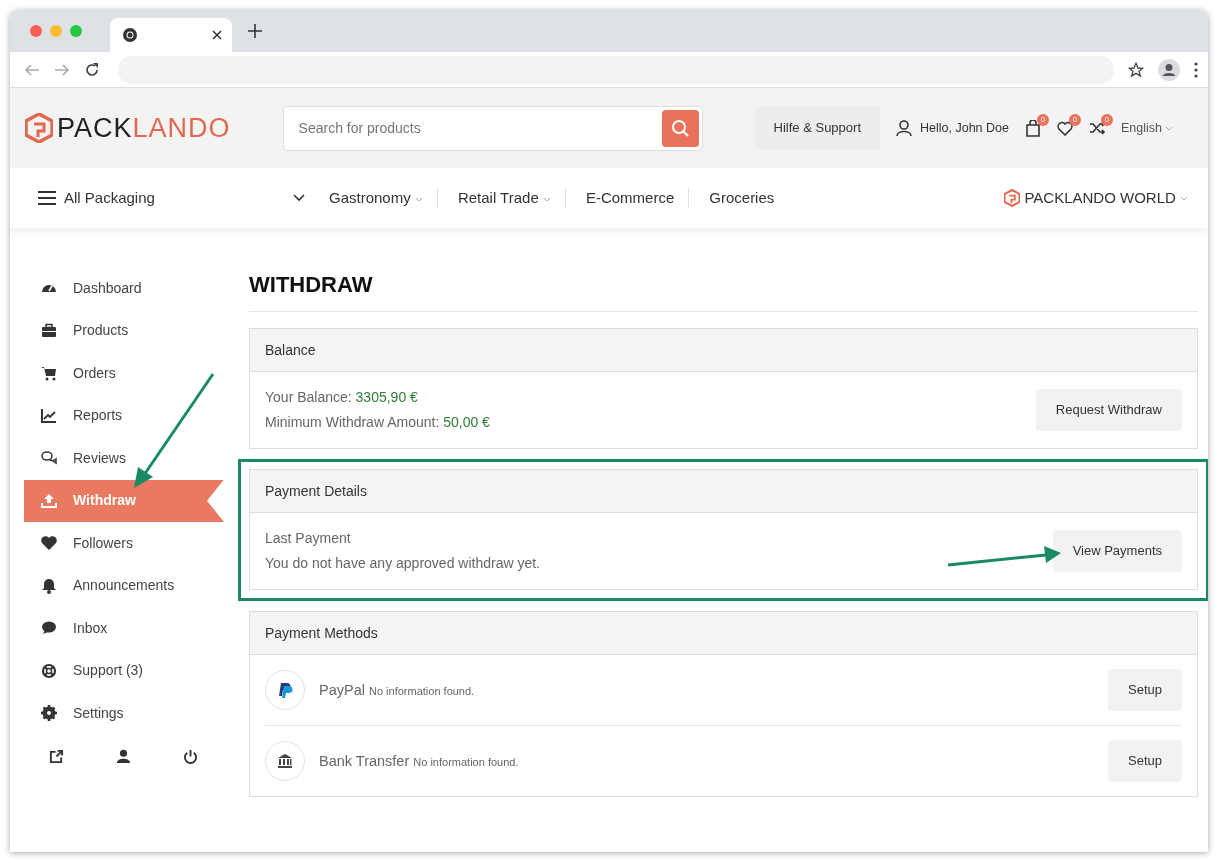 The image size is (1218, 863). What do you see at coordinates (124, 628) in the screenshot?
I see `sidebar-item: Inbox` at bounding box center [124, 628].